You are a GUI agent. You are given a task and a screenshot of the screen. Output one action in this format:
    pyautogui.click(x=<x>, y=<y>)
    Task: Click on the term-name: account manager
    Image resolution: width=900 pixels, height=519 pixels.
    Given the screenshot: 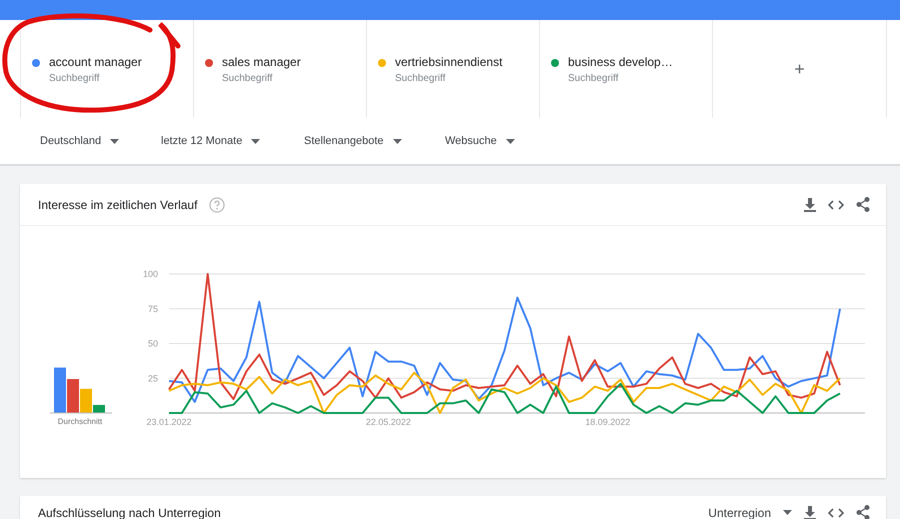 What is the action you would take?
    pyautogui.click(x=95, y=62)
    